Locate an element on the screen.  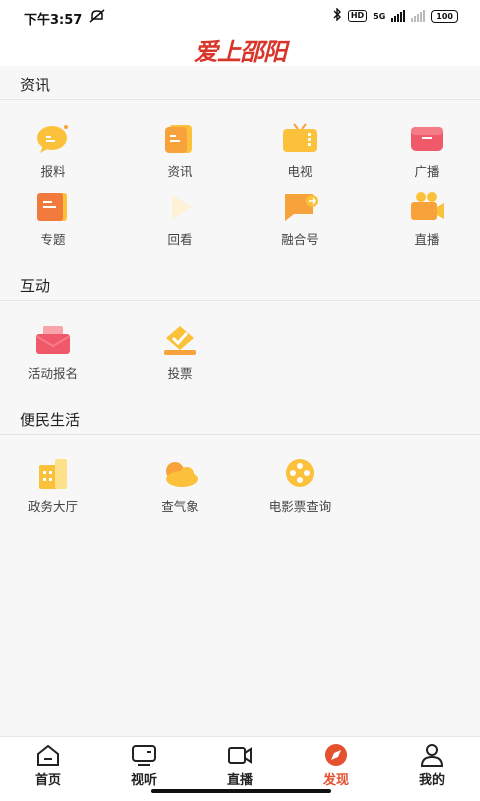
item-label: 回看 is located at coordinates (180, 239).